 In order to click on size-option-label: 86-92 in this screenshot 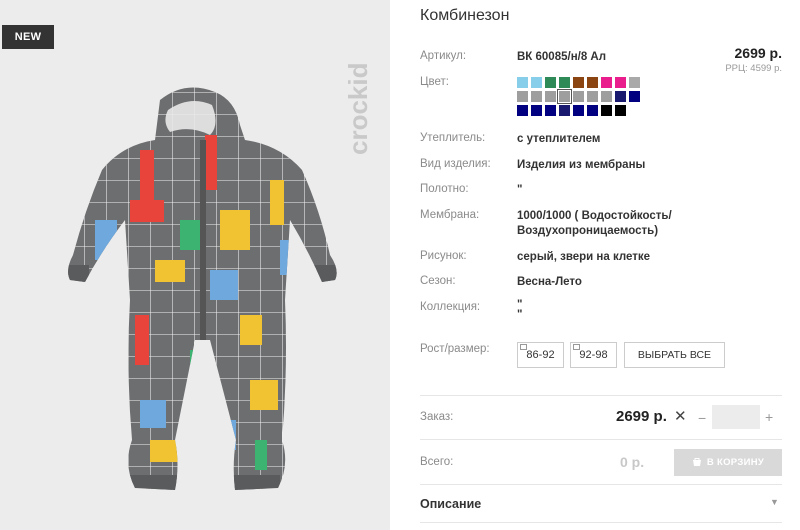, I will do `click(540, 355)`.